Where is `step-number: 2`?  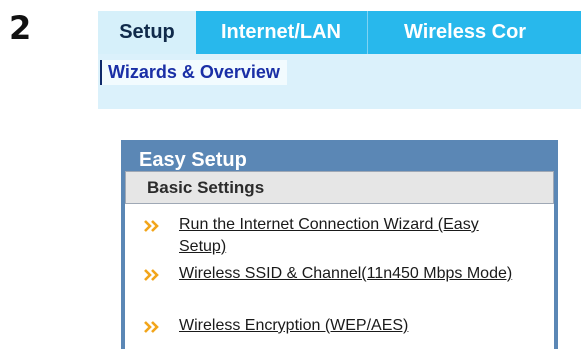
step-number: 2 is located at coordinates (20, 28).